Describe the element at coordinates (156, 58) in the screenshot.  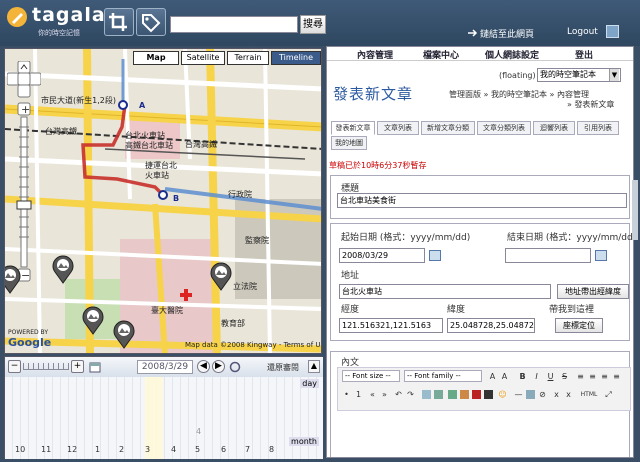
I see `map-type-map: Map` at that location.